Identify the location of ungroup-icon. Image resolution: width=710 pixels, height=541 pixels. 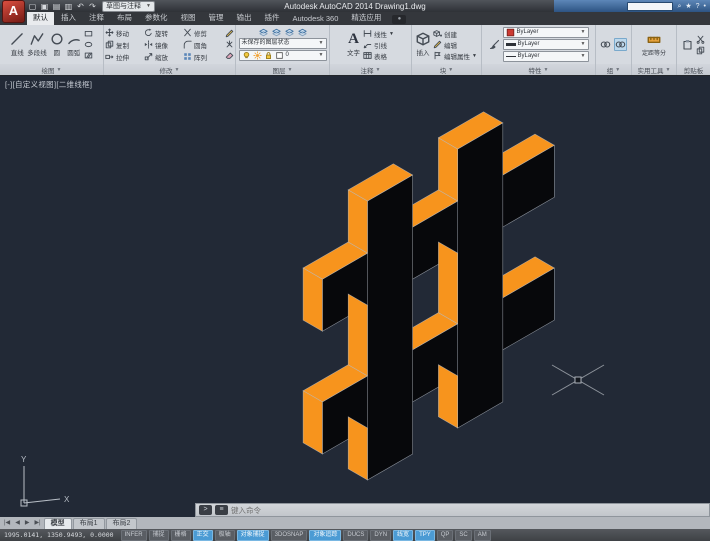
(620, 44).